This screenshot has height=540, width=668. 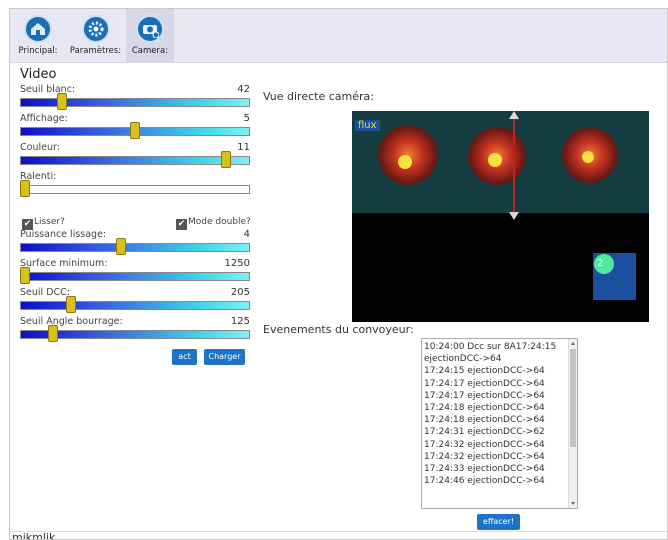 I want to click on event-line: 10:24:00 Dcc sur 8A17:24:15, so click(x=490, y=347).